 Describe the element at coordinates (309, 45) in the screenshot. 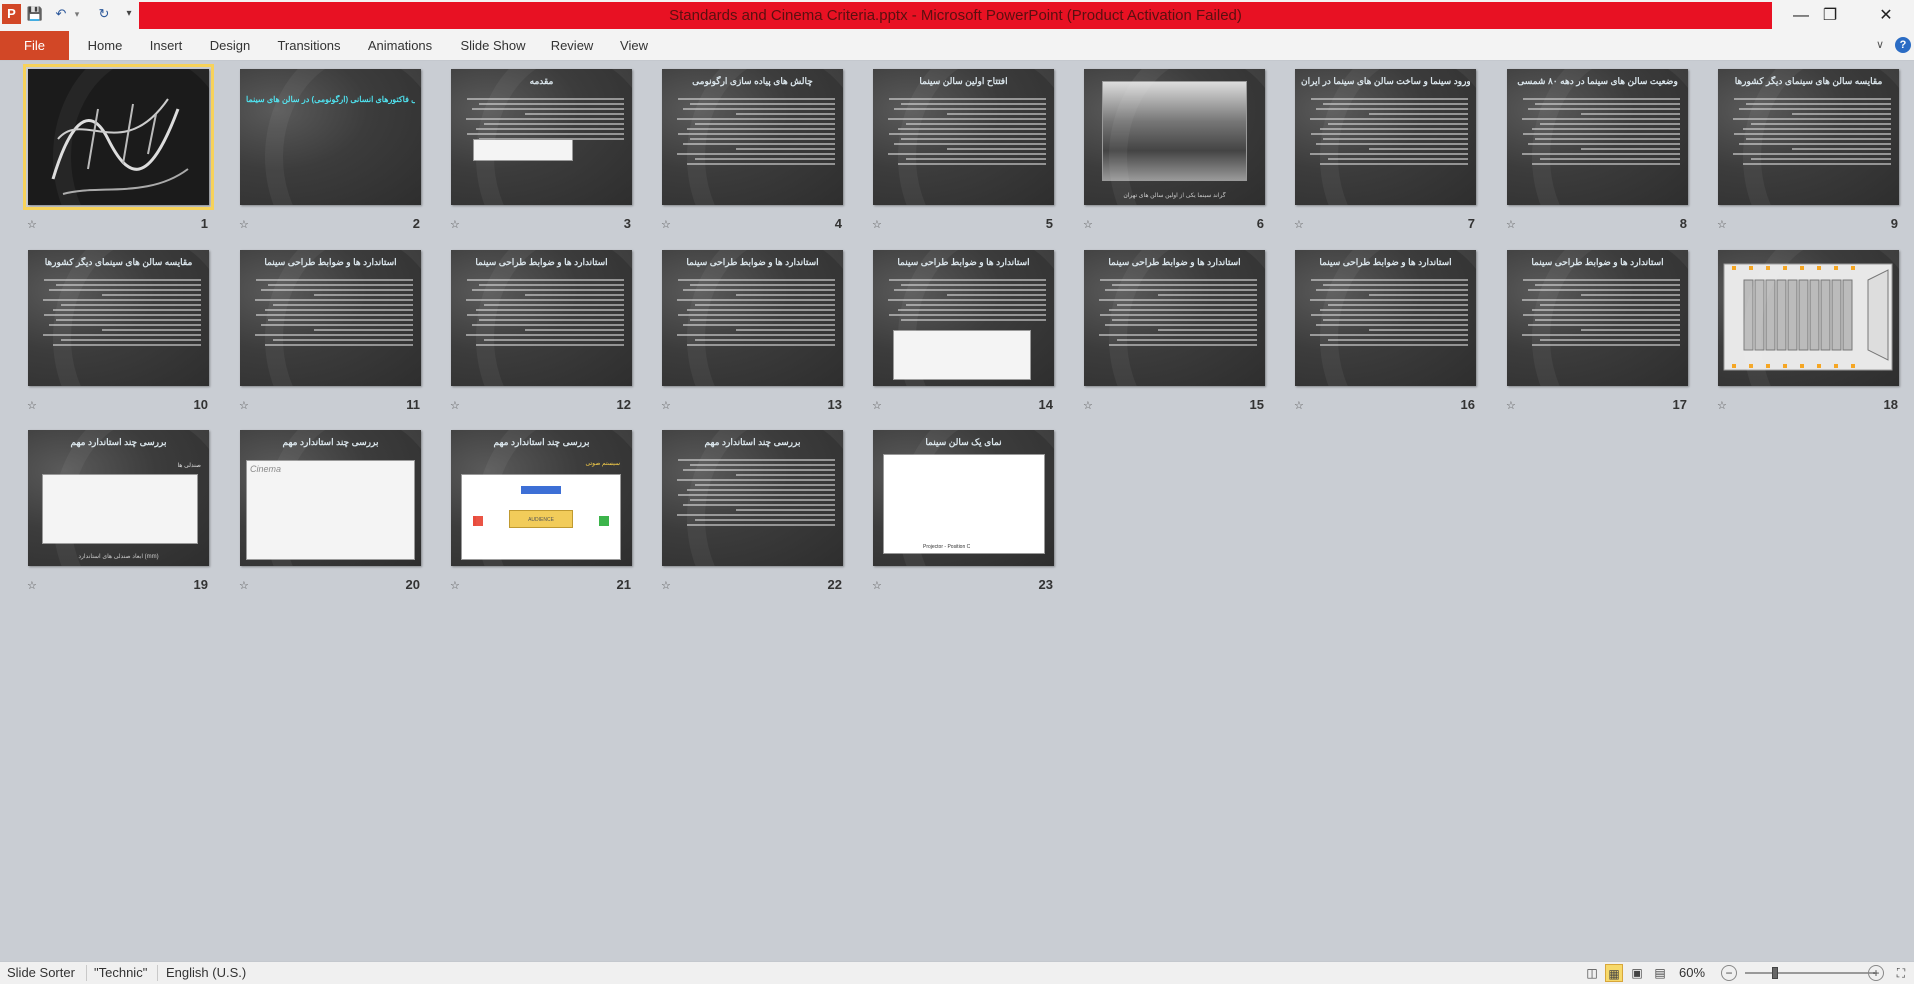

I see `tab-transitions: Transitions` at that location.